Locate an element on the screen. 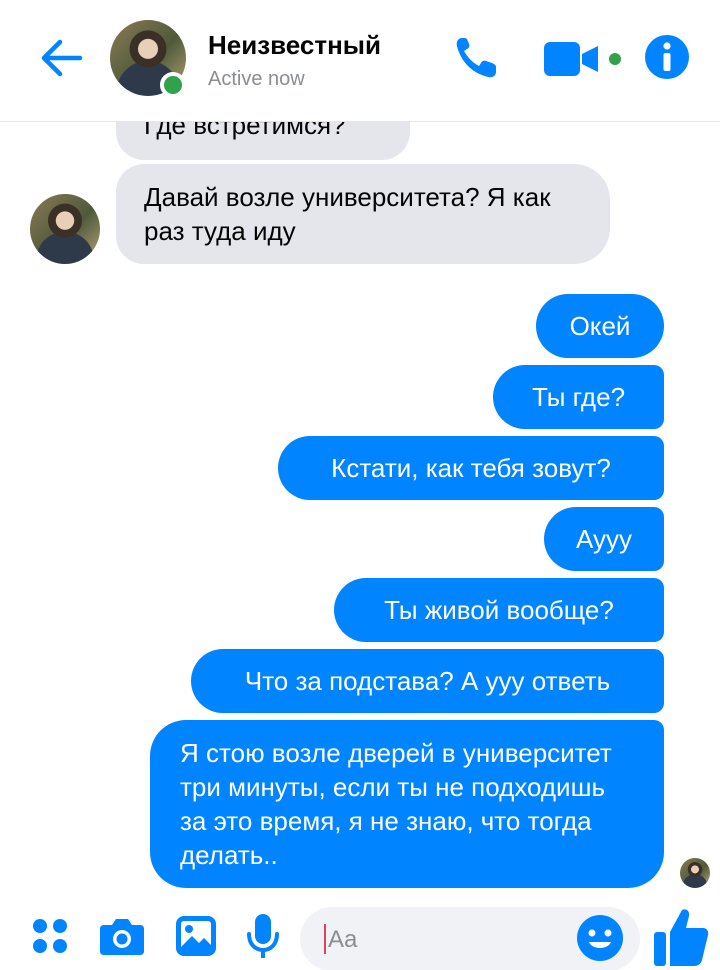 Image resolution: width=720 pixels, height=970 pixels. call-button is located at coordinates (476, 60).